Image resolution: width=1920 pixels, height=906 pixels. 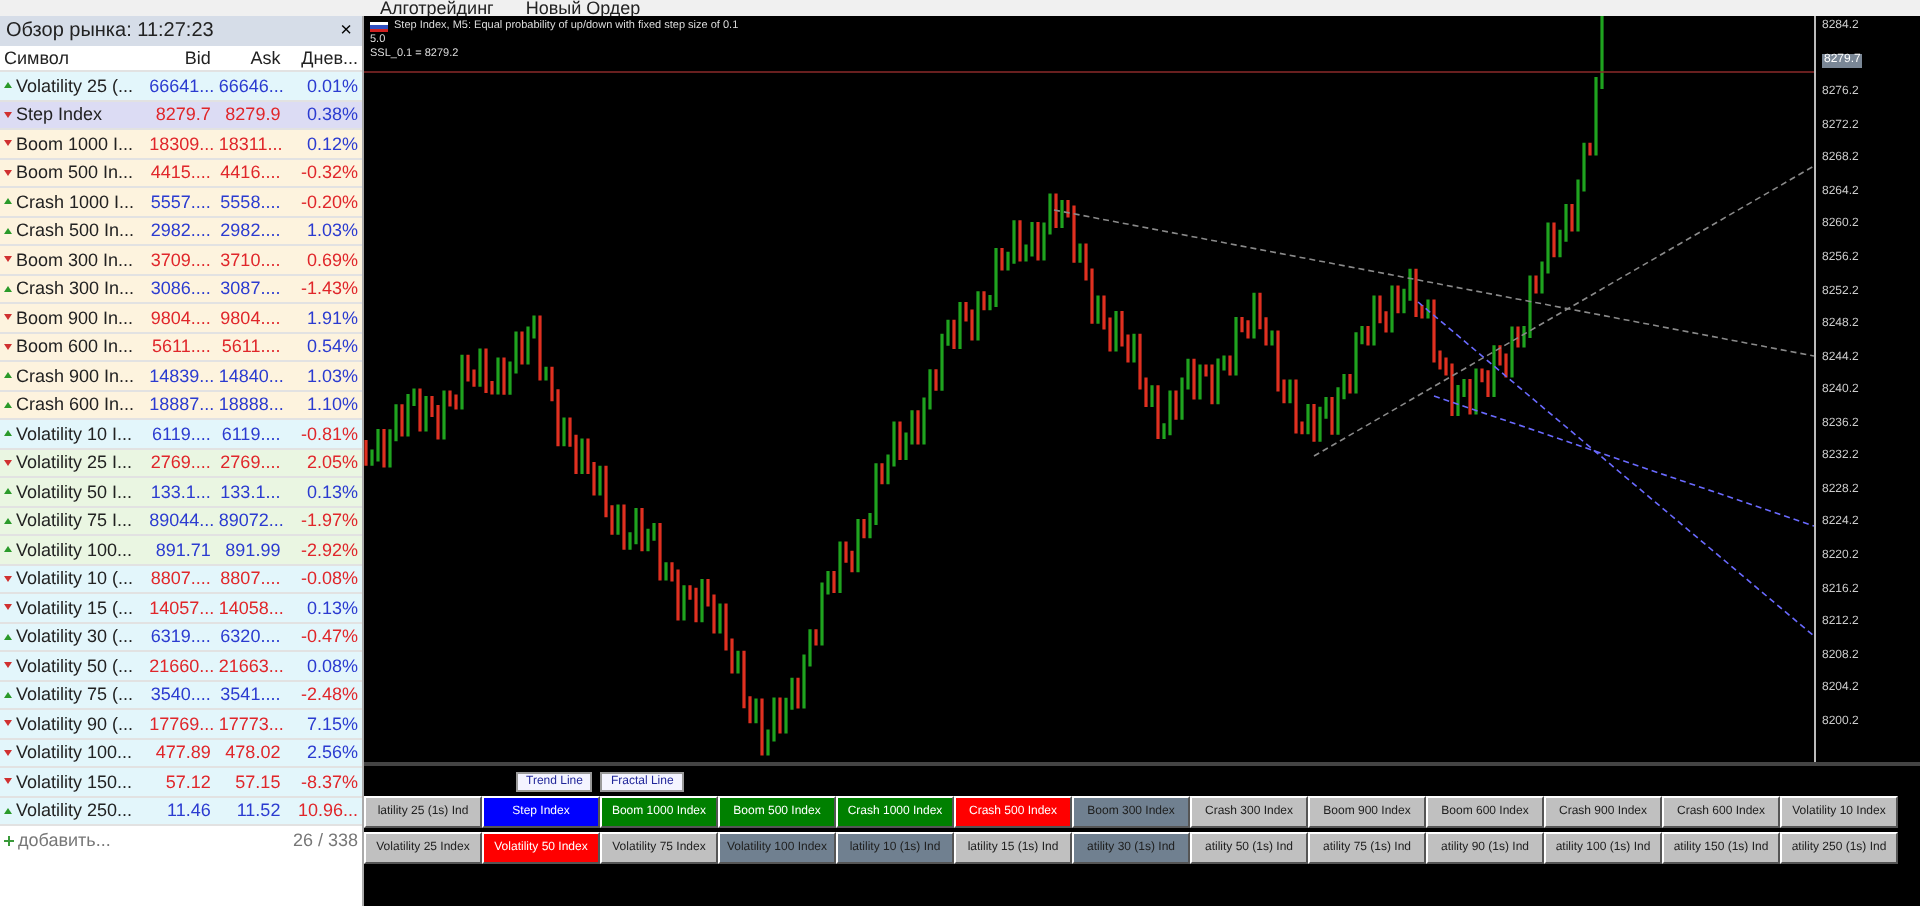 What do you see at coordinates (9, 840) in the screenshot?
I see `plus-icon` at bounding box center [9, 840].